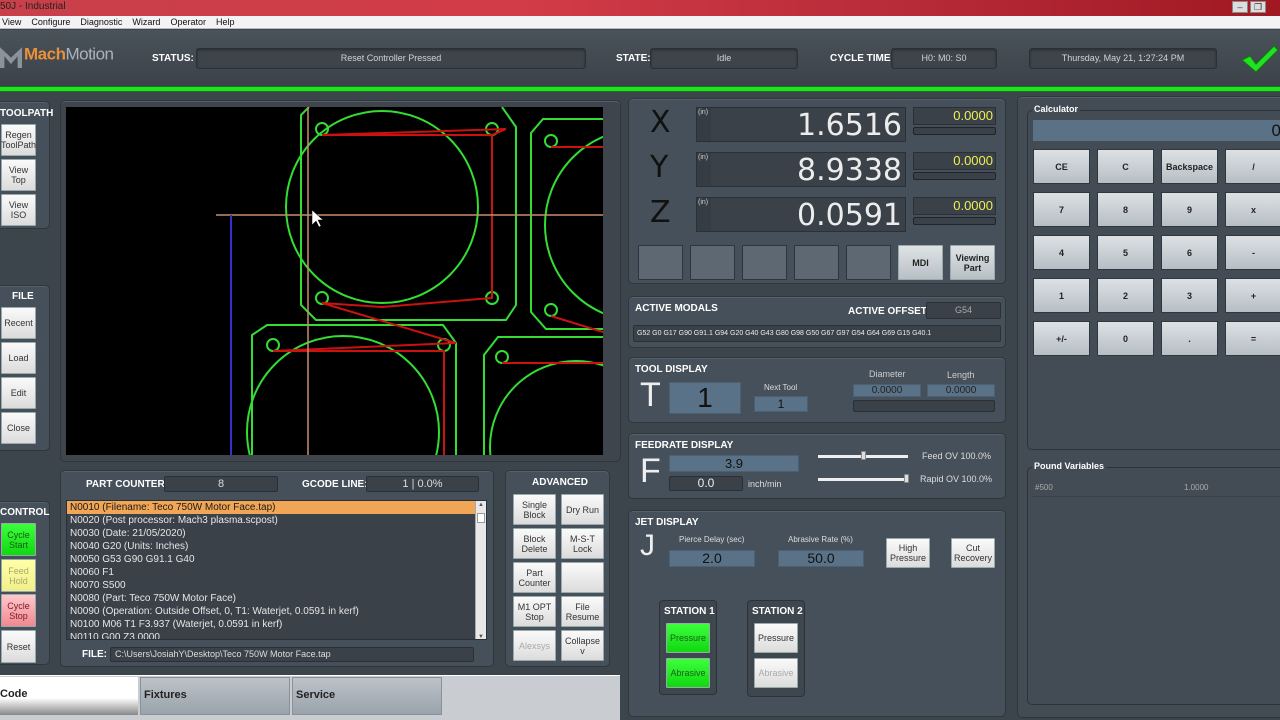 The image size is (1280, 720). I want to click on calculator-title: Calculator, so click(1056, 109).